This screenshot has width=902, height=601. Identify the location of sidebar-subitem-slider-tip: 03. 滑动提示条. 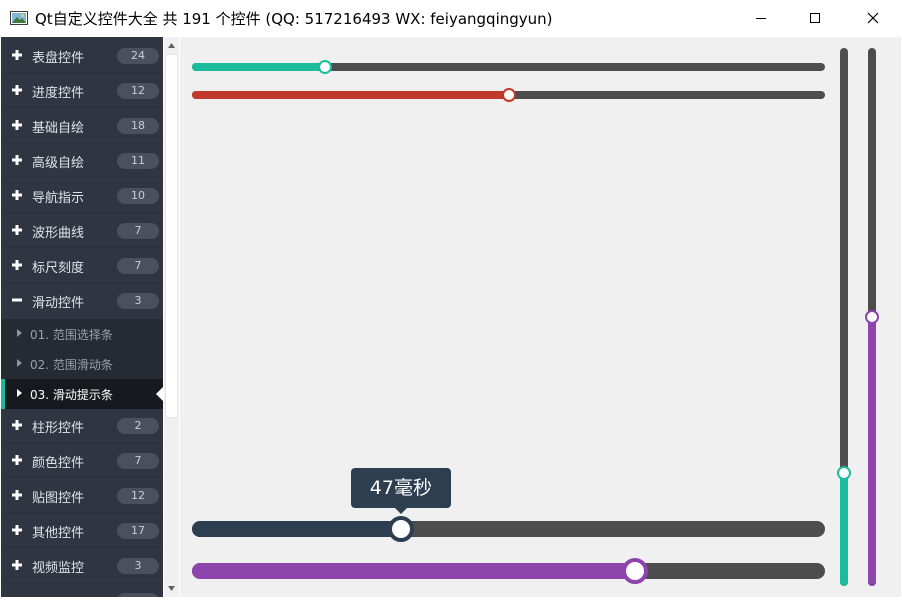
(82, 394).